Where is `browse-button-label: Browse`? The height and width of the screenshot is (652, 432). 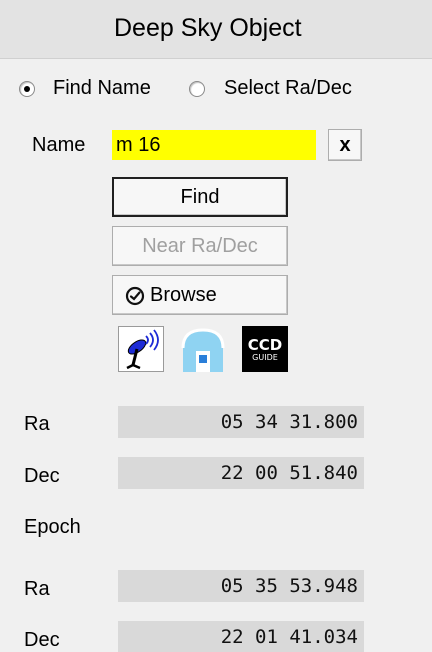 browse-button-label: Browse is located at coordinates (183, 295).